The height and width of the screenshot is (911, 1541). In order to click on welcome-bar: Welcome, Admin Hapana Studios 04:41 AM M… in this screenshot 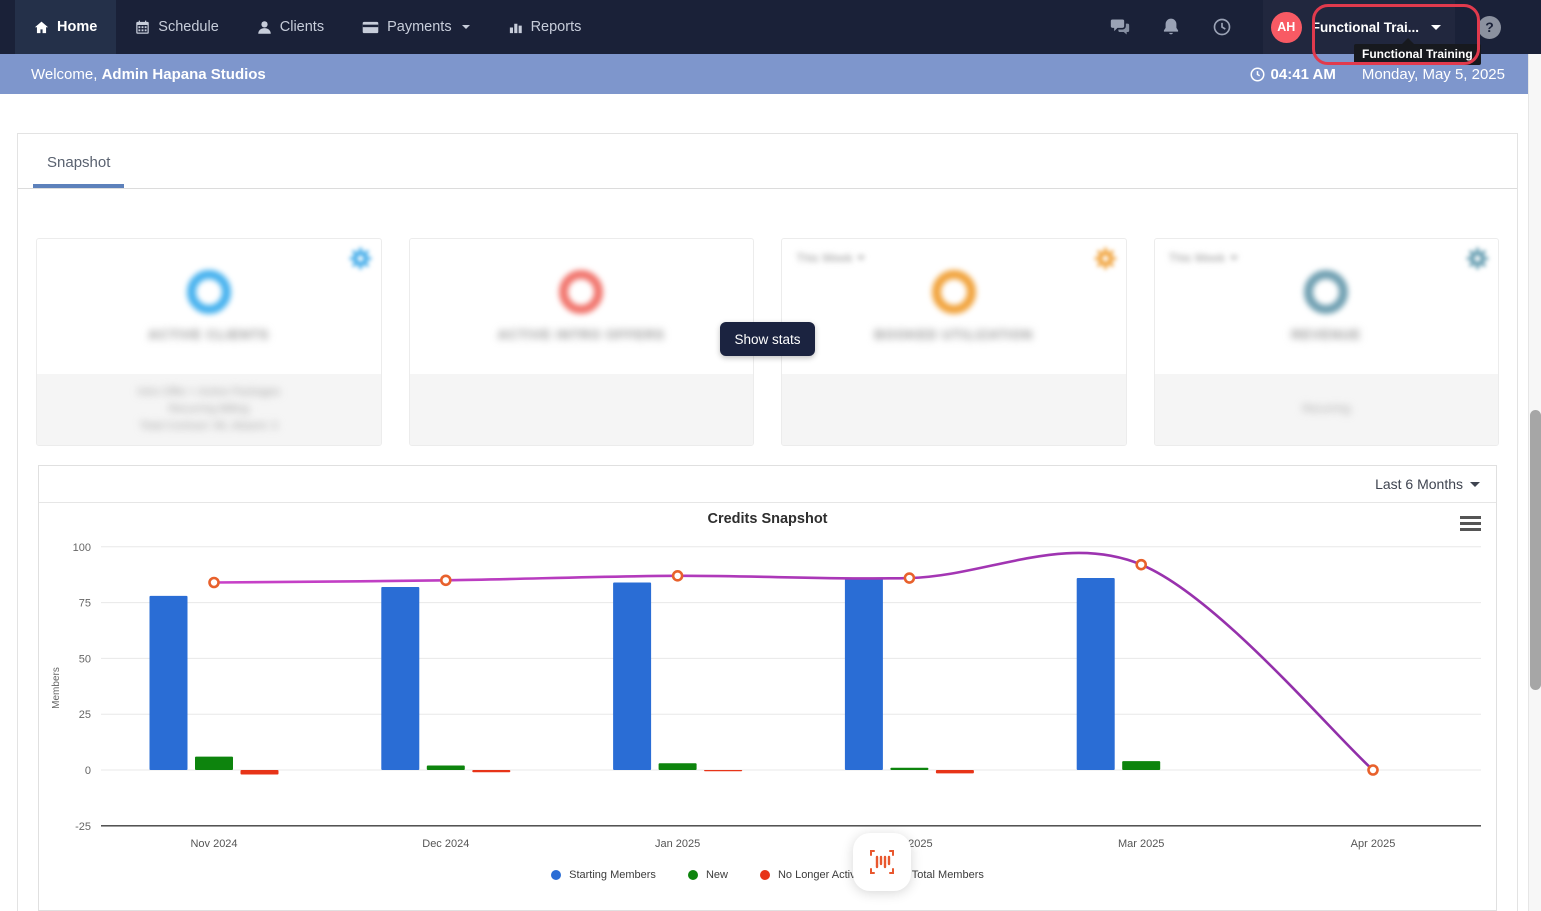, I will do `click(770, 74)`.